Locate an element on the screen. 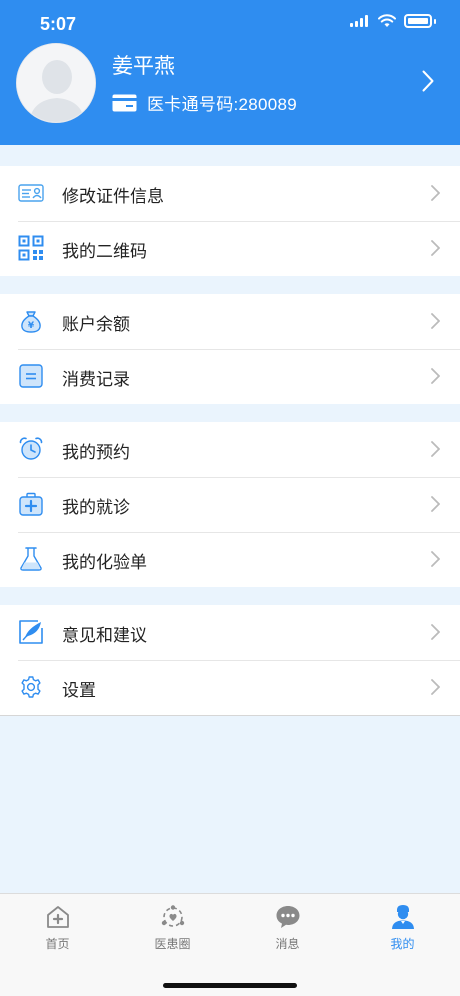 This screenshot has width=460, height=996. home-indicator is located at coordinates (230, 985).